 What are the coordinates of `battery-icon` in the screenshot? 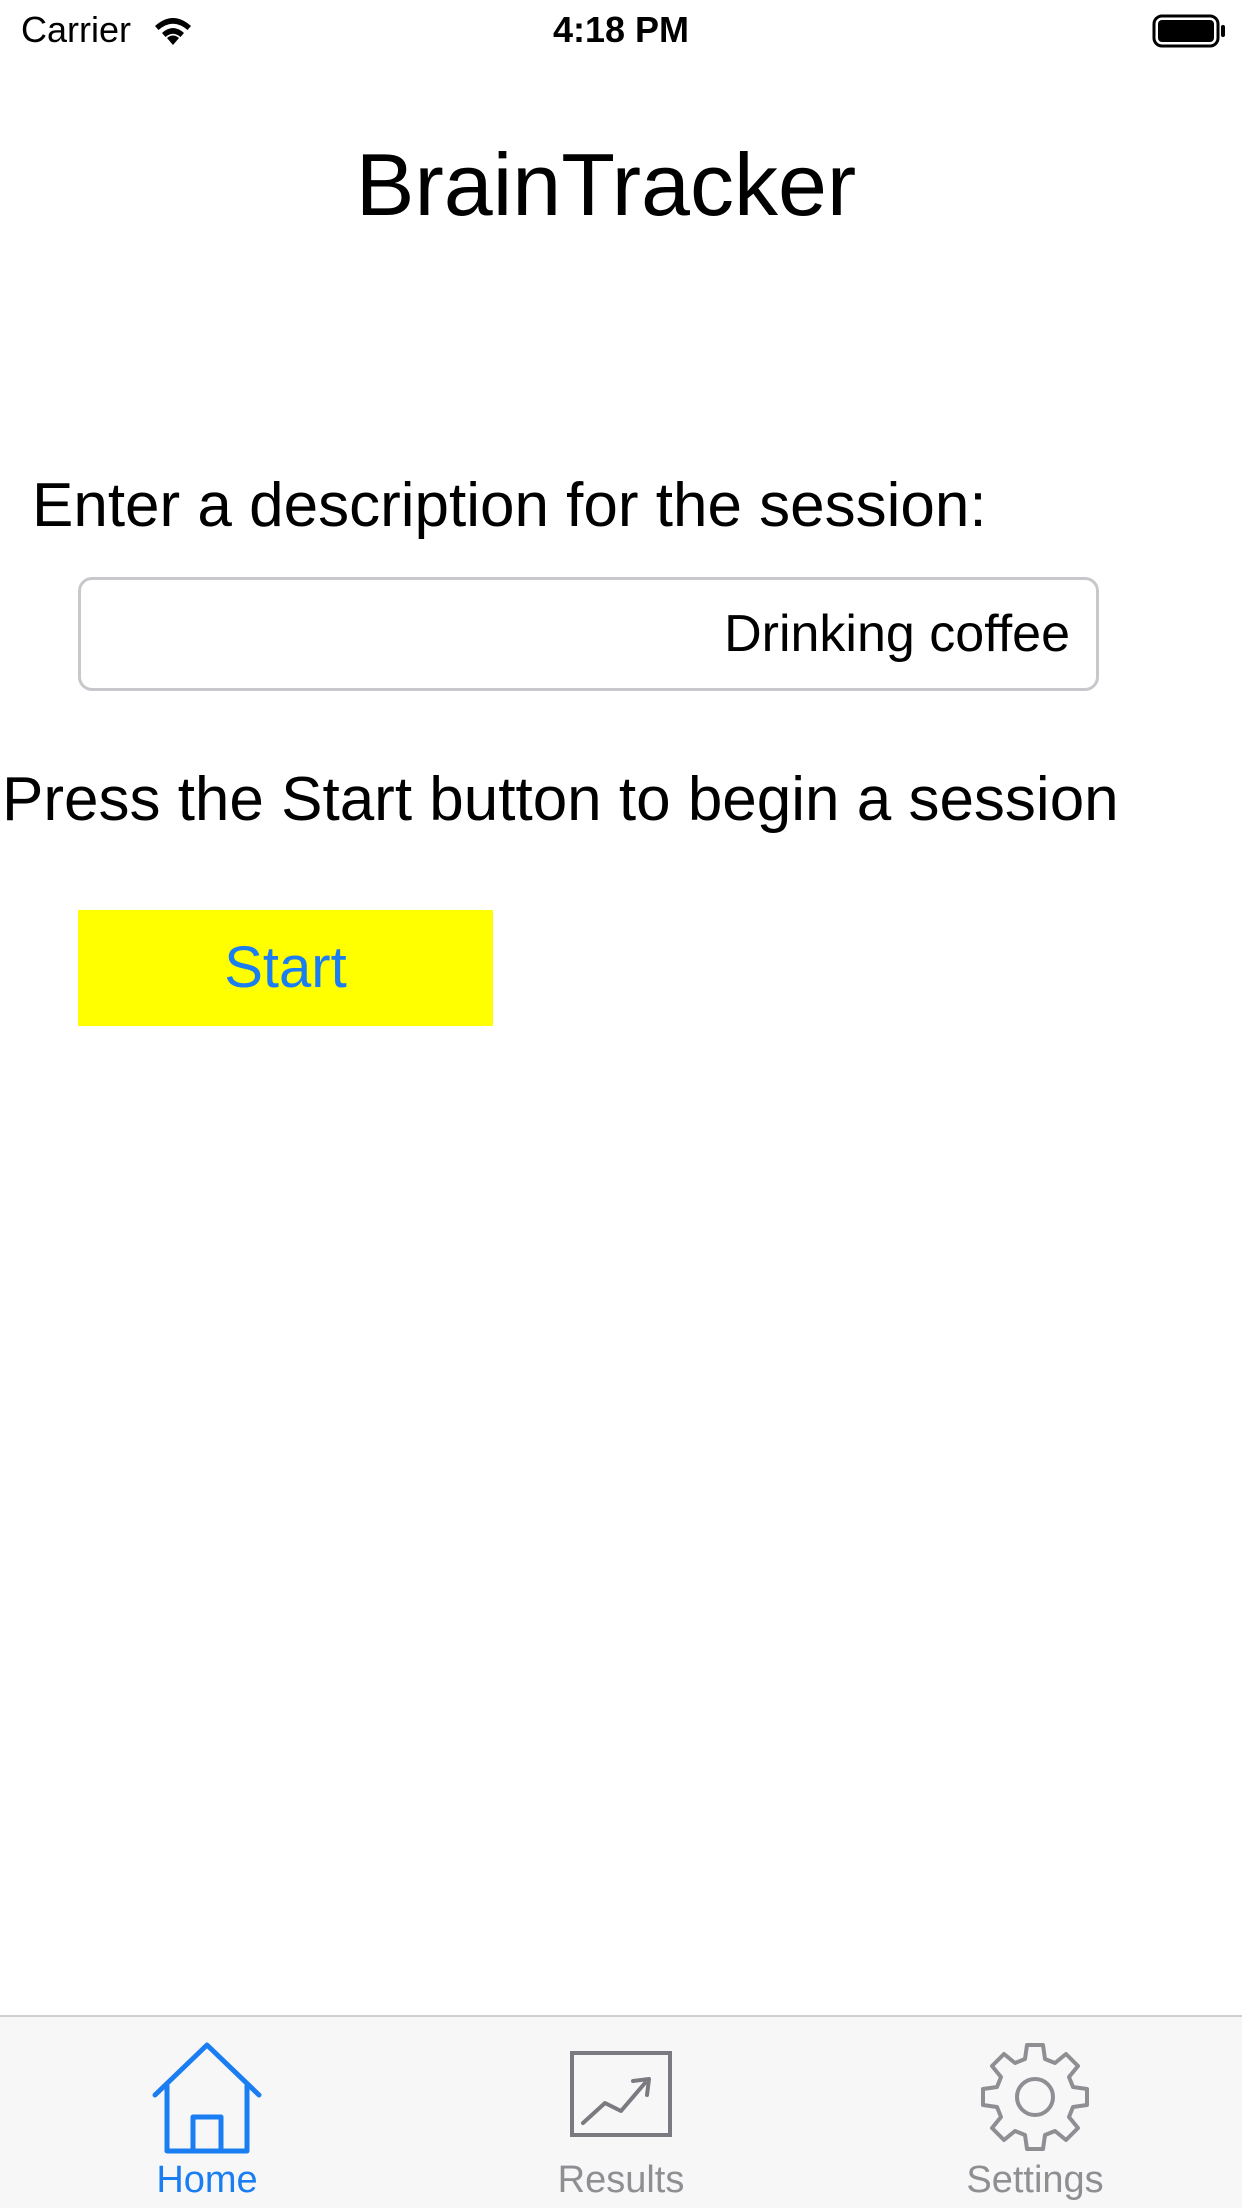 It's located at (1188, 31).